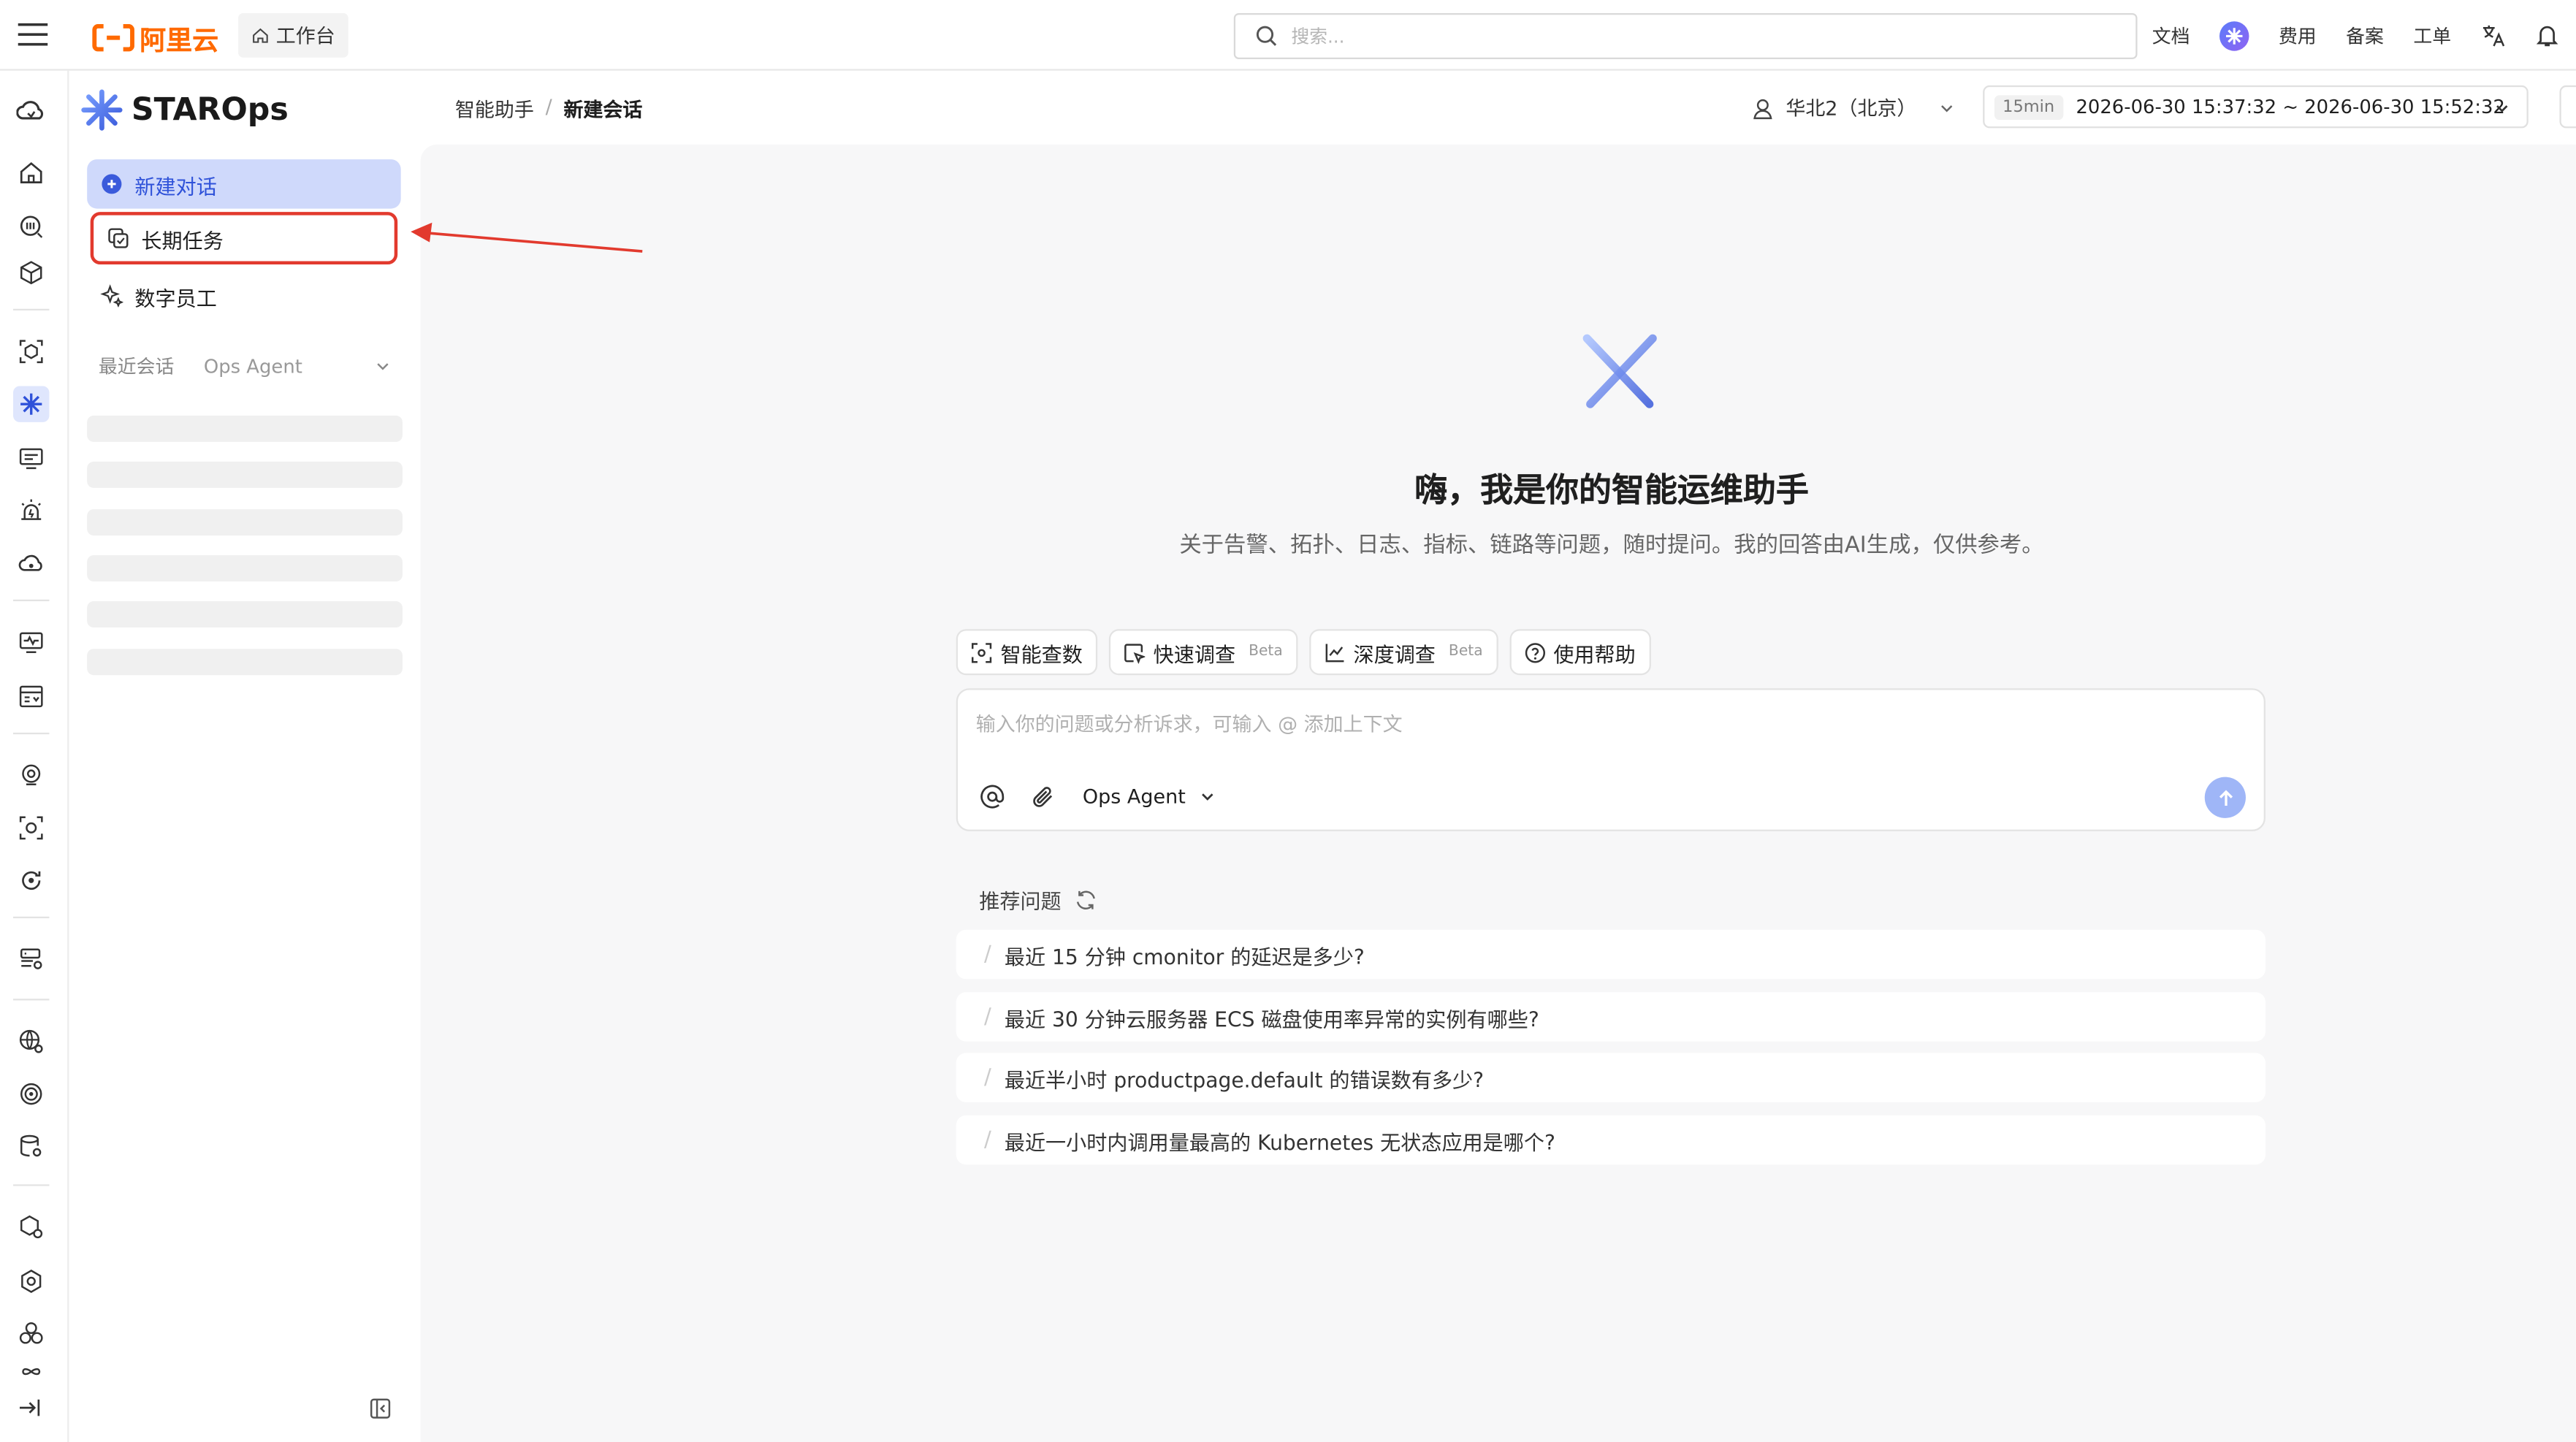  What do you see at coordinates (1611, 1140) in the screenshot?
I see `suggested-question: / 最近一小时内调用量最高的 Kubernetes 无状态应用是哪个?` at bounding box center [1611, 1140].